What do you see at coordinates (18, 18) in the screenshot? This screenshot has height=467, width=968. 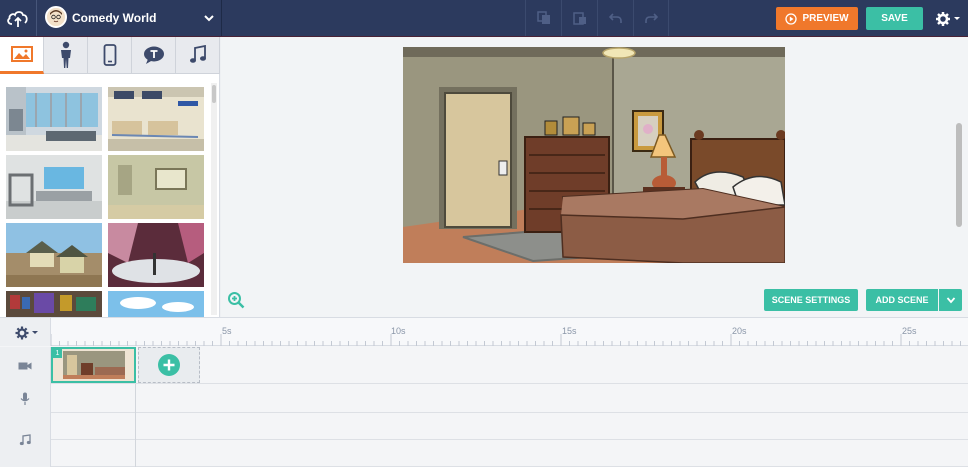 I see `upload-cloud-icon` at bounding box center [18, 18].